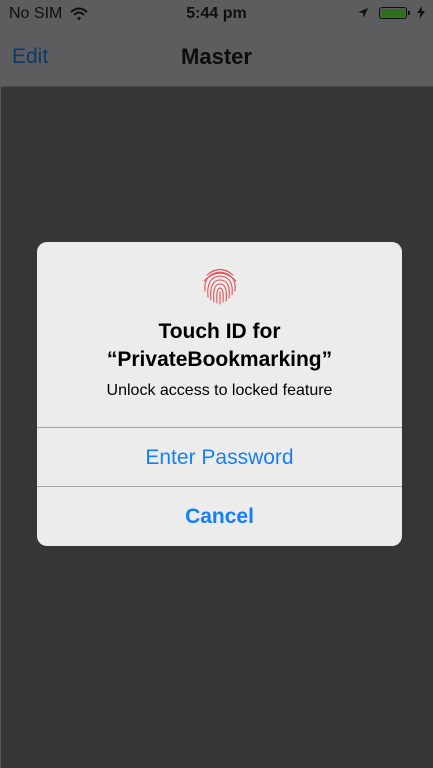 This screenshot has height=768, width=433. I want to click on cancel-button: Cancel, so click(219, 516).